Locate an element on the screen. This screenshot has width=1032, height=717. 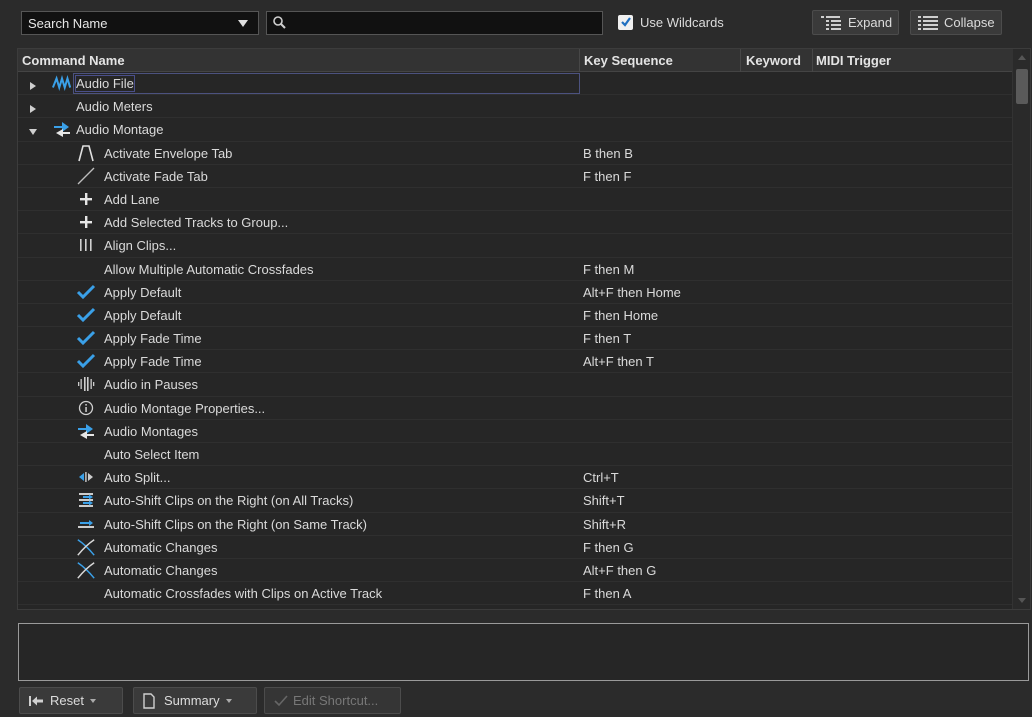
reset-button: Reset is located at coordinates (71, 700).